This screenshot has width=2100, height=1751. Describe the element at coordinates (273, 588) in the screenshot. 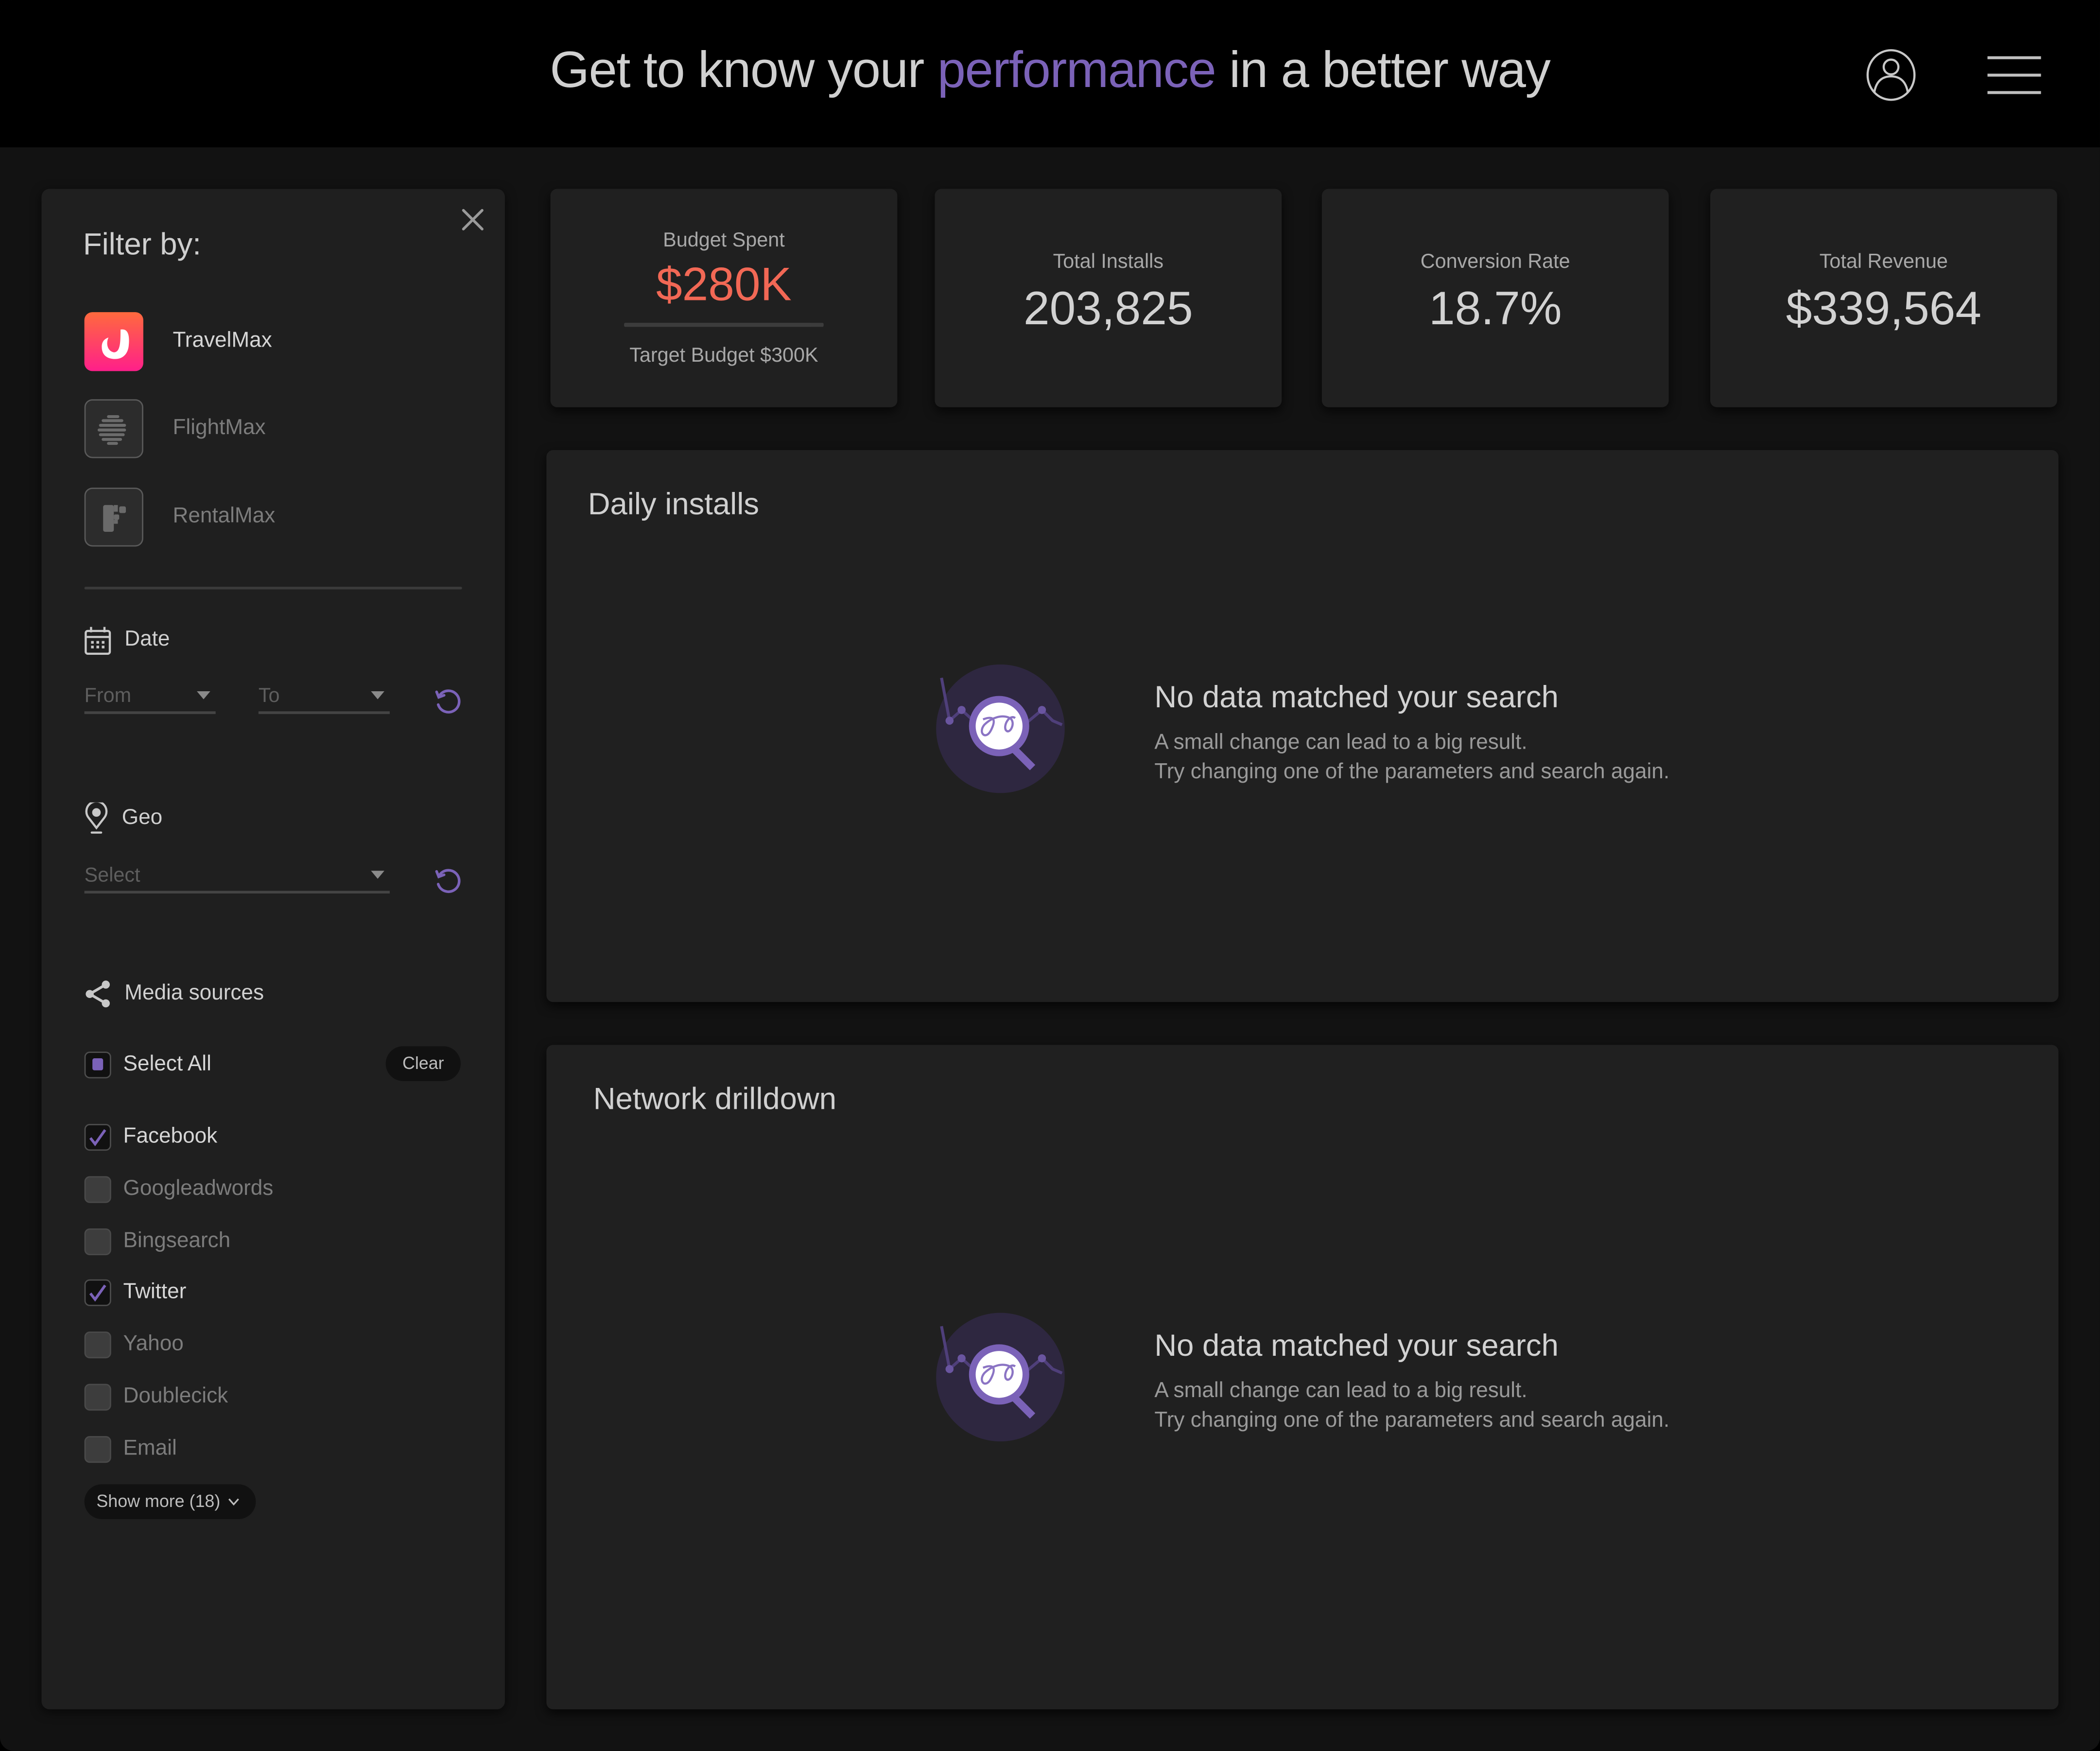

I see `divider` at that location.